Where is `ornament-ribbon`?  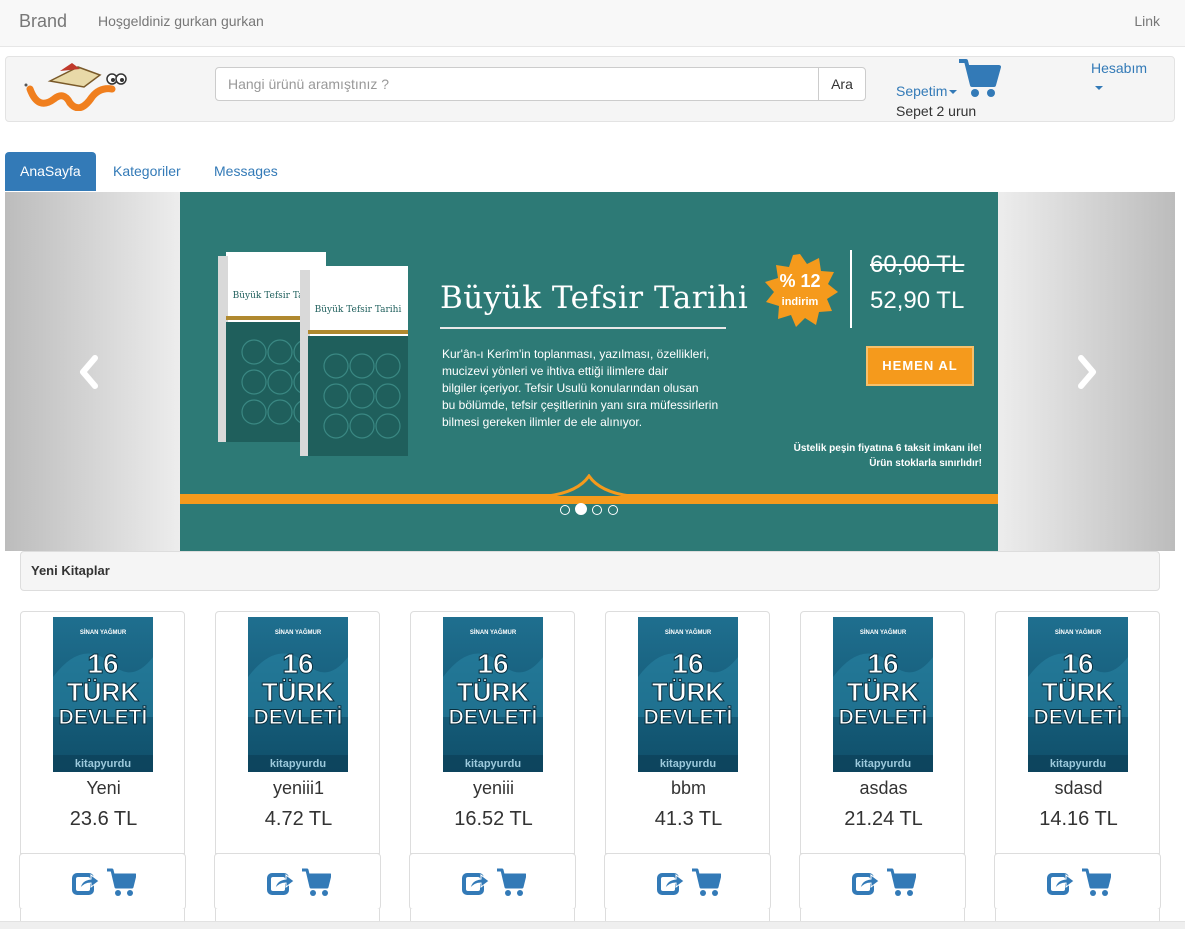 ornament-ribbon is located at coordinates (589, 489).